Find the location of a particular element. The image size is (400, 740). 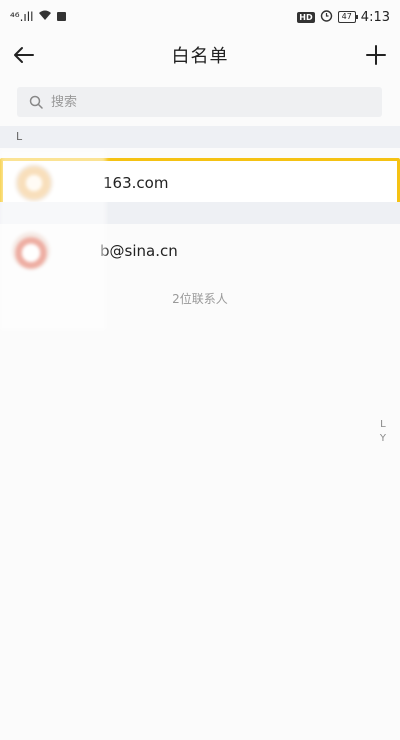

arrow-left-icon is located at coordinates (24, 55).